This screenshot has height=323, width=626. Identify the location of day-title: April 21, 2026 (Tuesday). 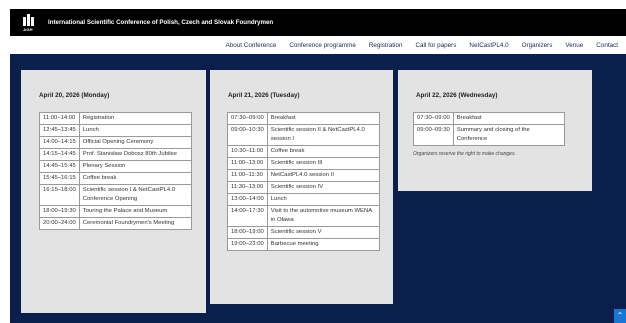
(264, 95).